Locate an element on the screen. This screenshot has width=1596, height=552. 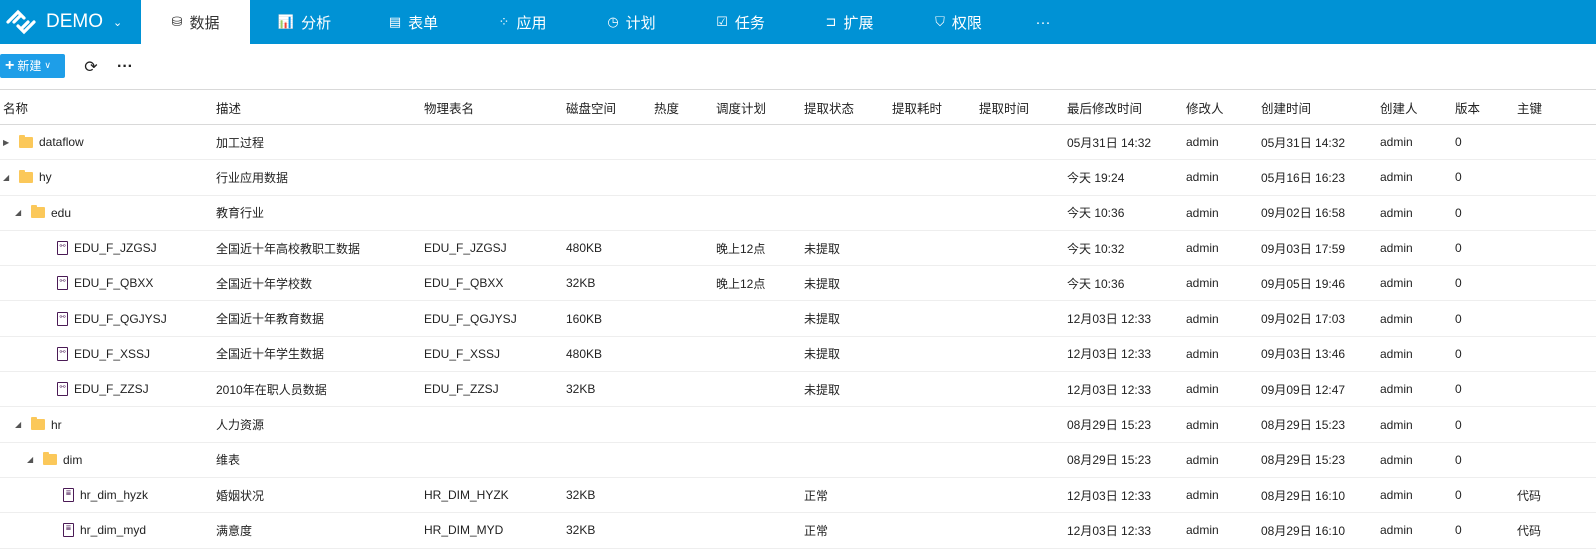
expand-icon: ▶ is located at coordinates (8, 142).